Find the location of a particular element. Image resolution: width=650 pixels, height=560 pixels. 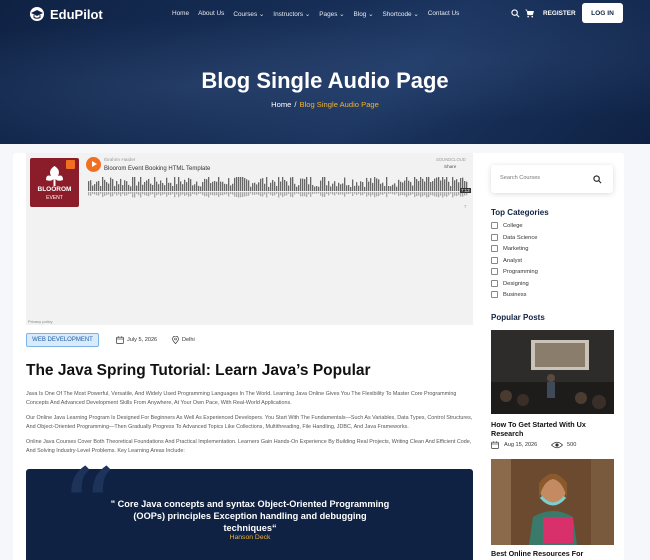

audio-waveform is located at coordinates (278, 188).